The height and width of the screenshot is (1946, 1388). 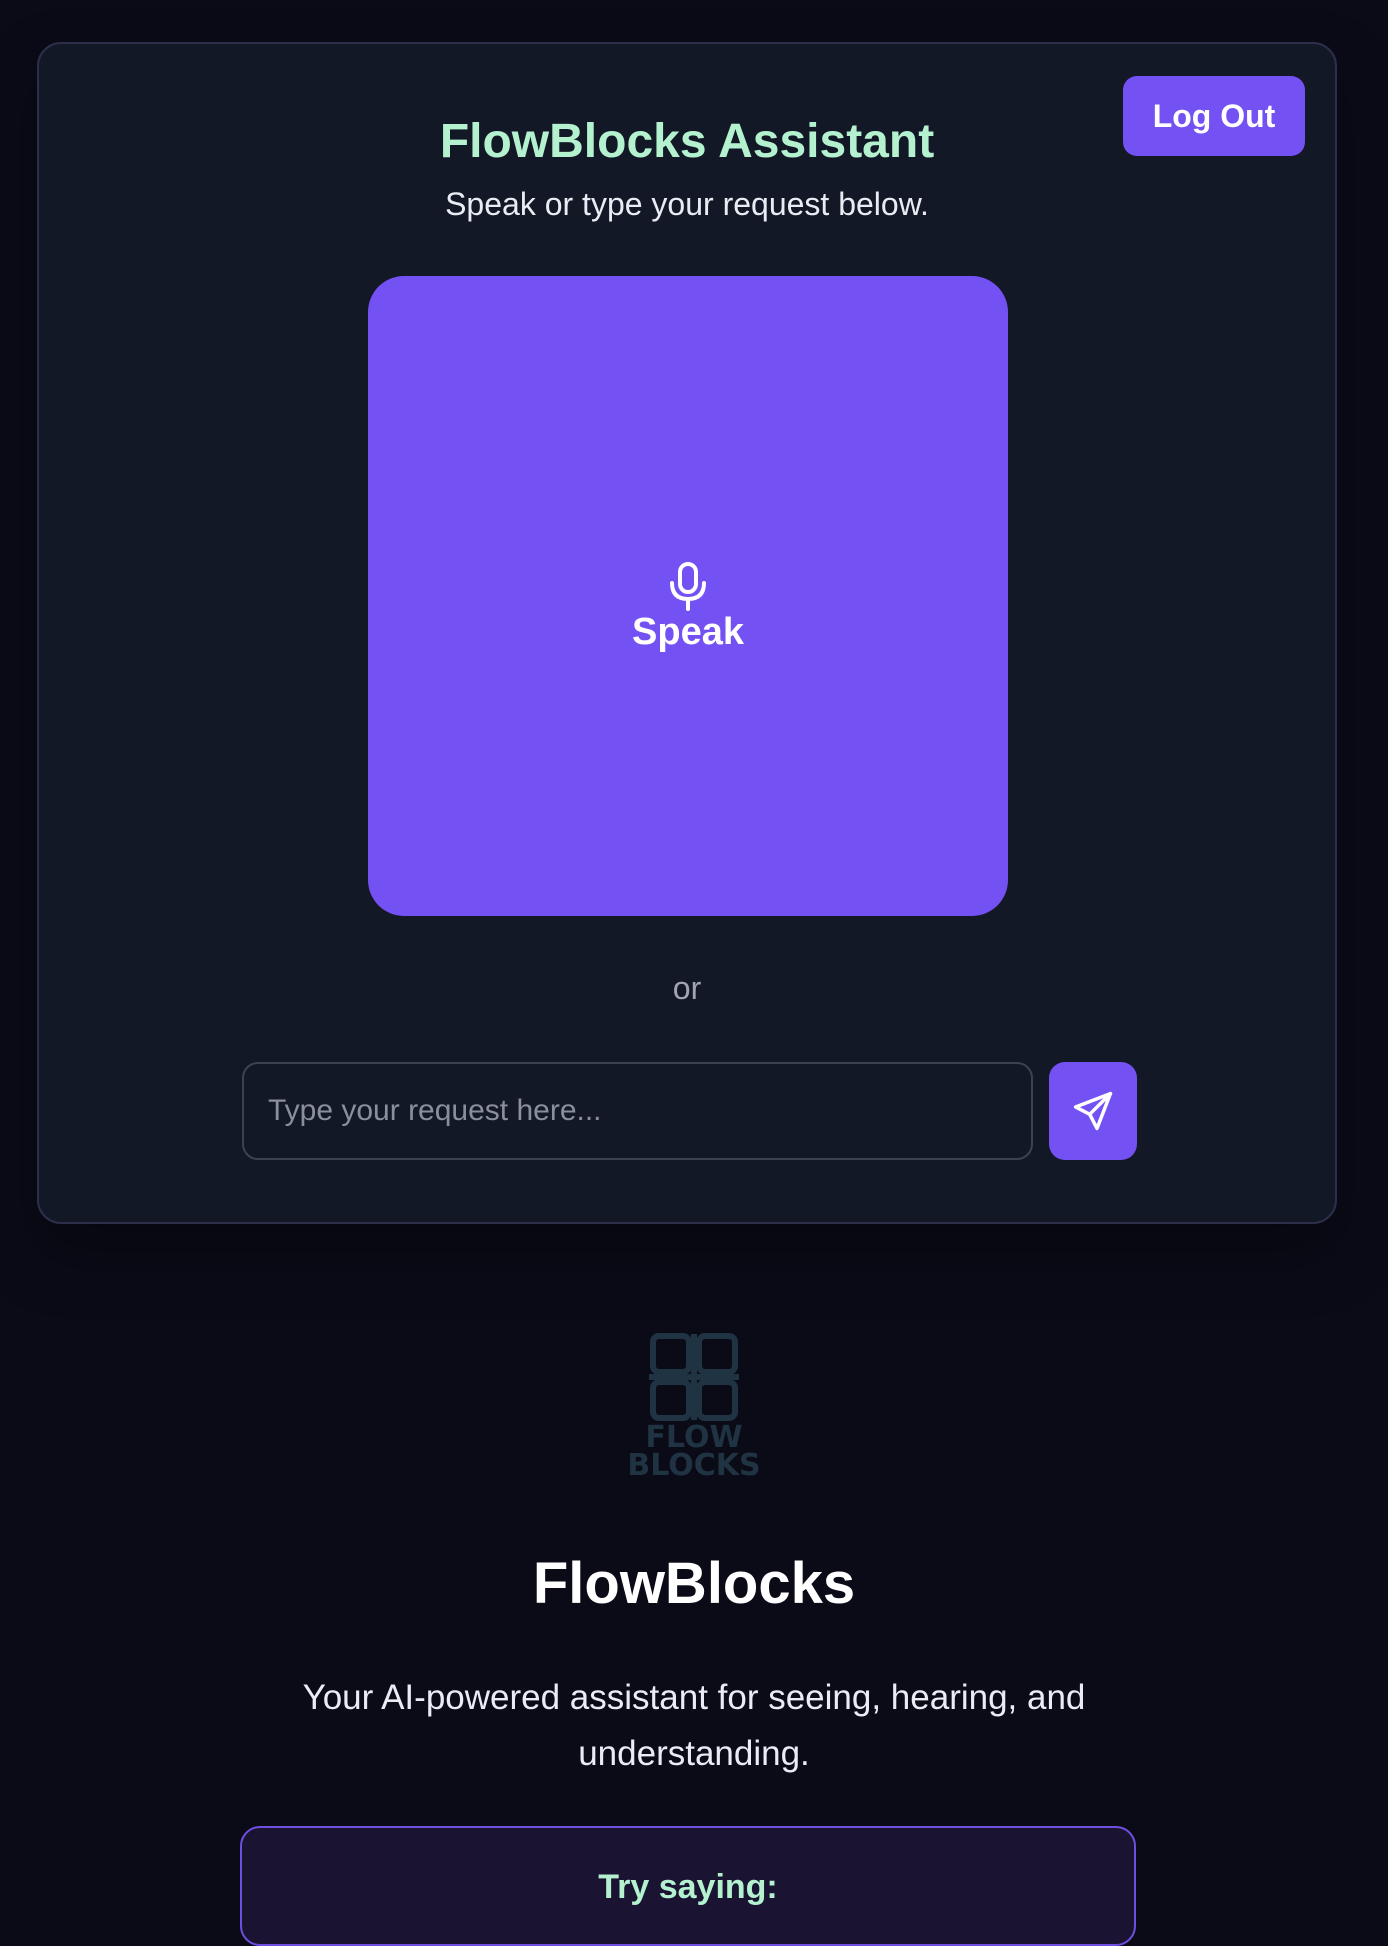 I want to click on send-icon, so click(x=1093, y=1111).